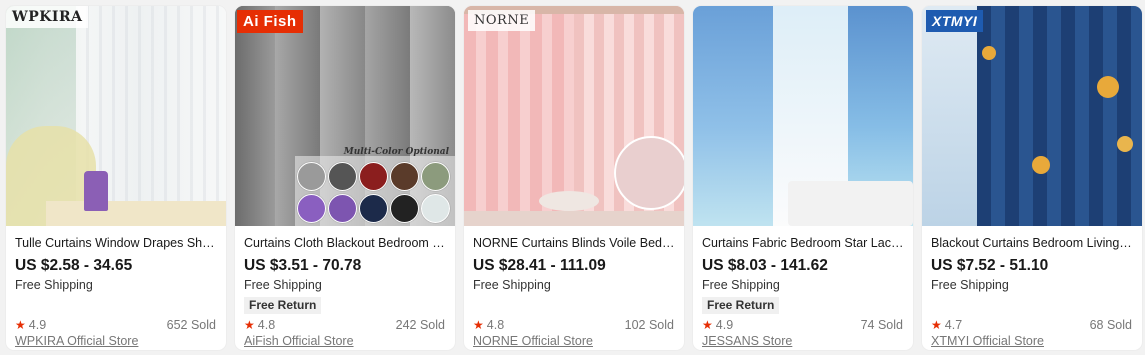 The image size is (1145, 355). Describe the element at coordinates (881, 325) in the screenshot. I see `sold-count: 74 Sold` at that location.